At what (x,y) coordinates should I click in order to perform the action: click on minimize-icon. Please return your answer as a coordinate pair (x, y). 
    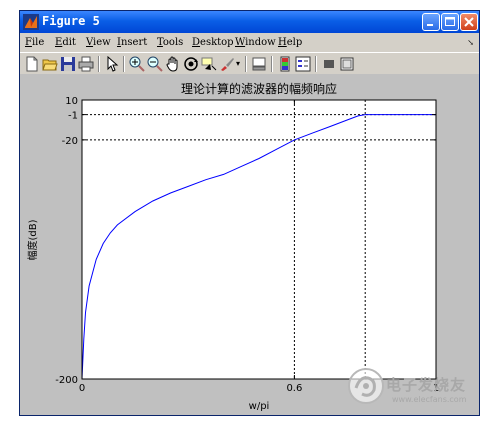
    Looking at the image, I should click on (430, 25).